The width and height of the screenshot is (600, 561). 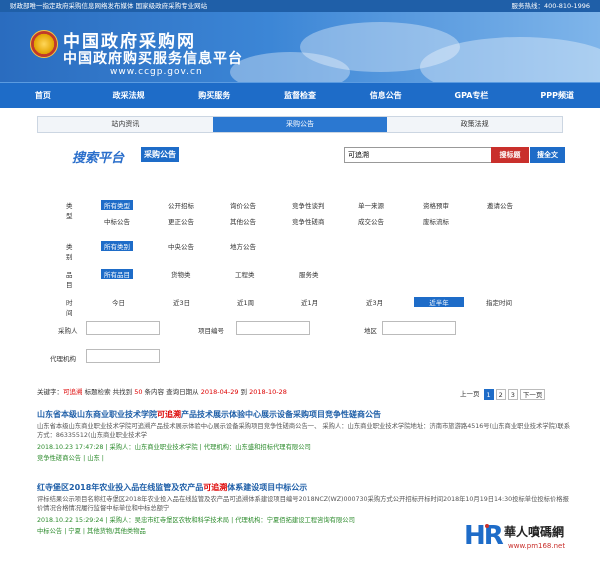 What do you see at coordinates (129, 95) in the screenshot?
I see `nav-regulations: 政采法规` at bounding box center [129, 95].